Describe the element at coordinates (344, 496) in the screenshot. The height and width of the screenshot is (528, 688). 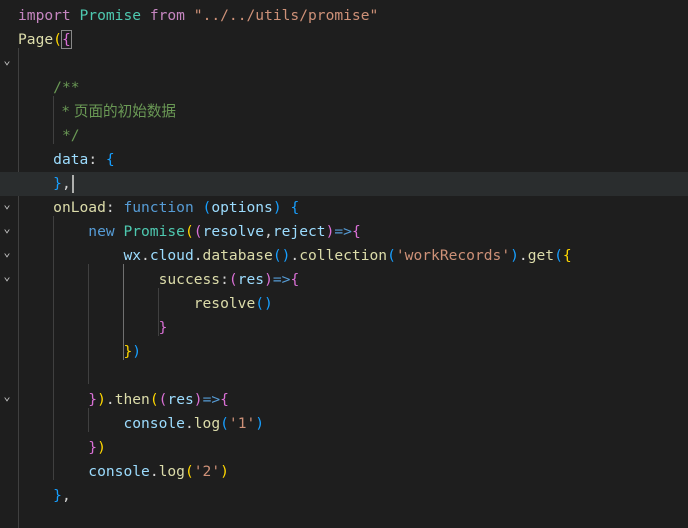
I see `code-line: },` at that location.